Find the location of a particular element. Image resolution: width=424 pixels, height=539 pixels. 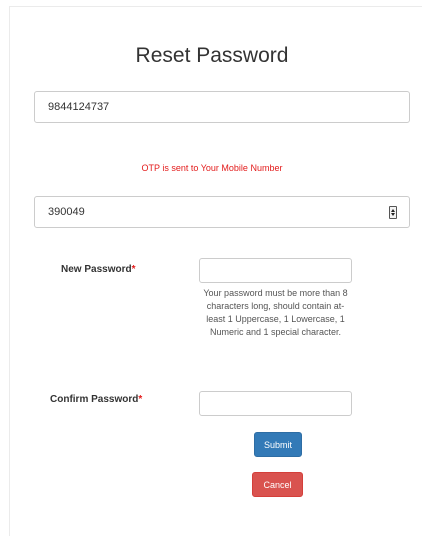

cancel-button: Cancel is located at coordinates (277, 484).